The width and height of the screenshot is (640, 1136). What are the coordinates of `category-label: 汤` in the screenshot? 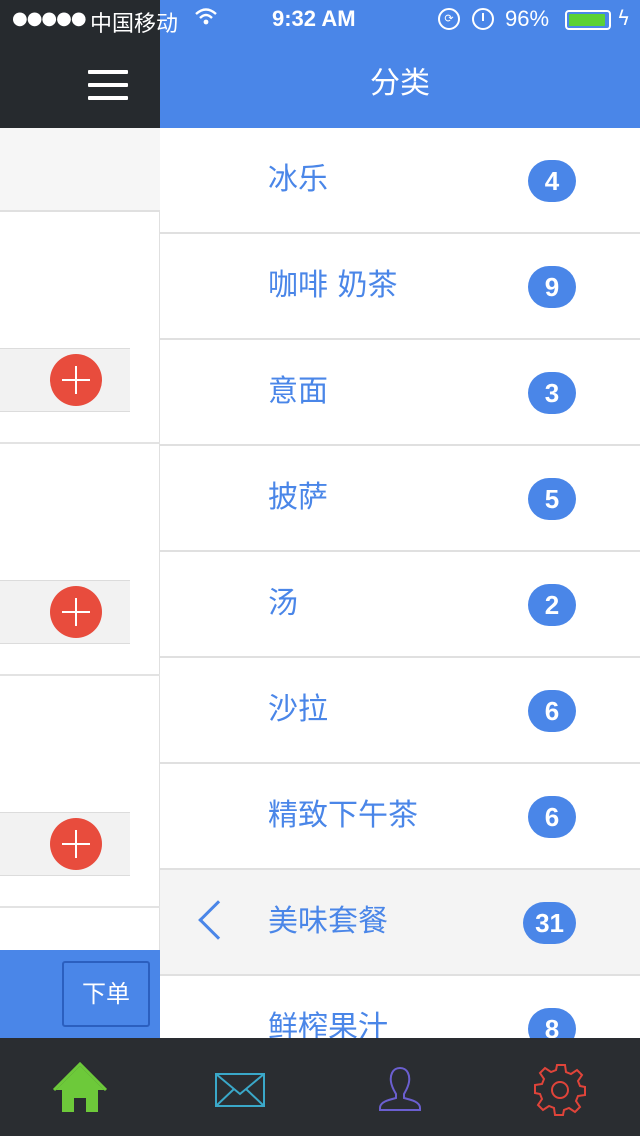 It's located at (283, 603).